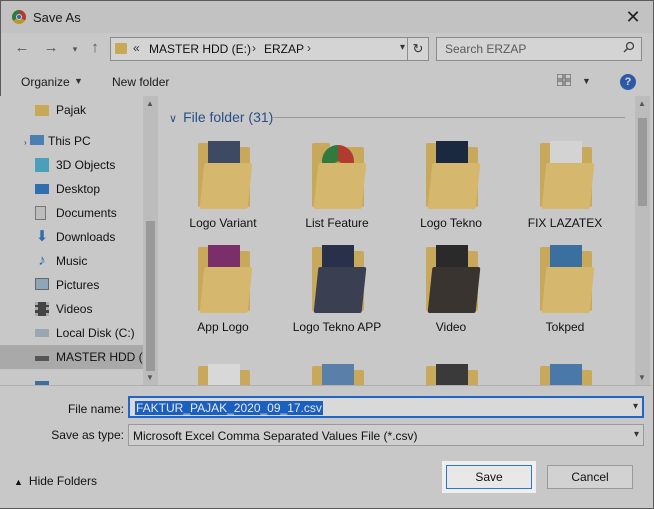 The height and width of the screenshot is (509, 654). Describe the element at coordinates (45, 82) in the screenshot. I see `organize-button: Organize` at that location.